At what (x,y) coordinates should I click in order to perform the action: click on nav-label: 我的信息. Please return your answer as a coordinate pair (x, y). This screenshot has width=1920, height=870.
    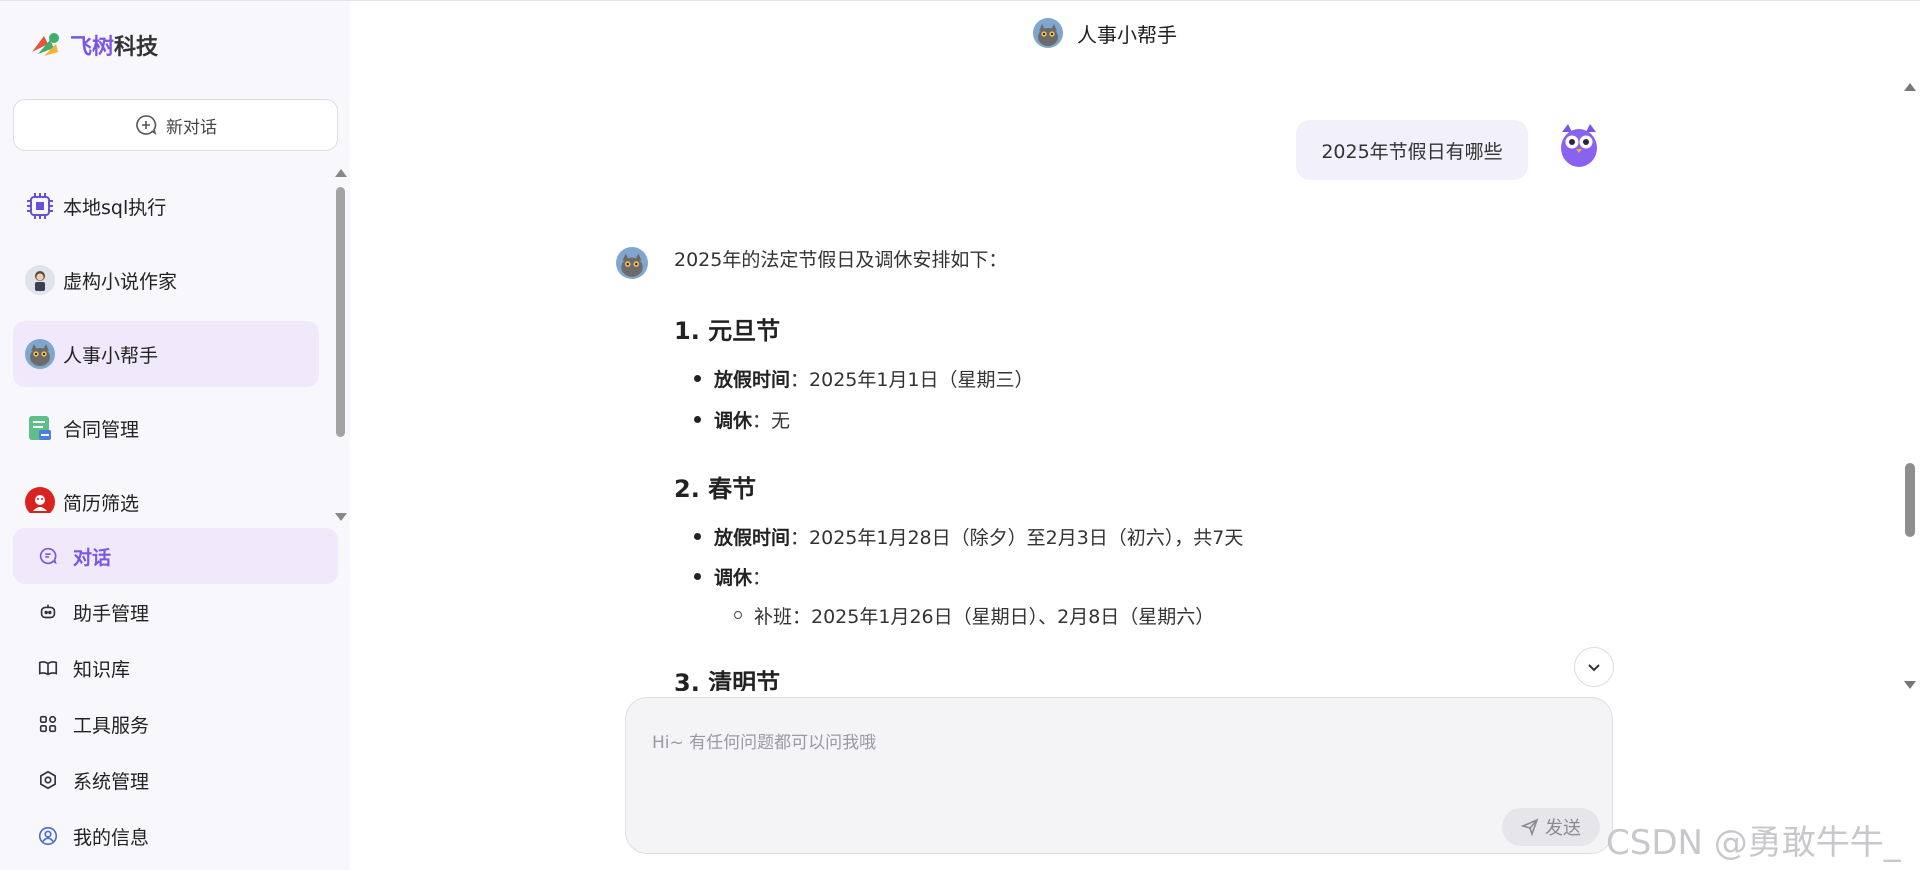
    Looking at the image, I should click on (111, 837).